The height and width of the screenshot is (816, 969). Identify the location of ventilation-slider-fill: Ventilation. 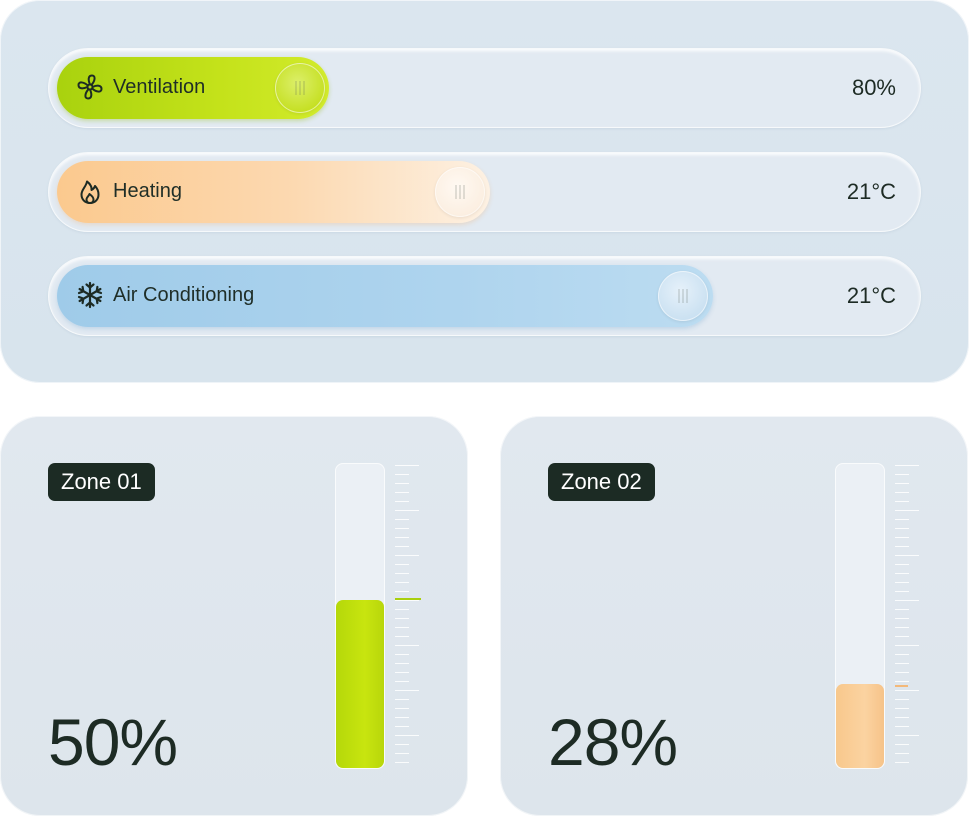
(193, 88).